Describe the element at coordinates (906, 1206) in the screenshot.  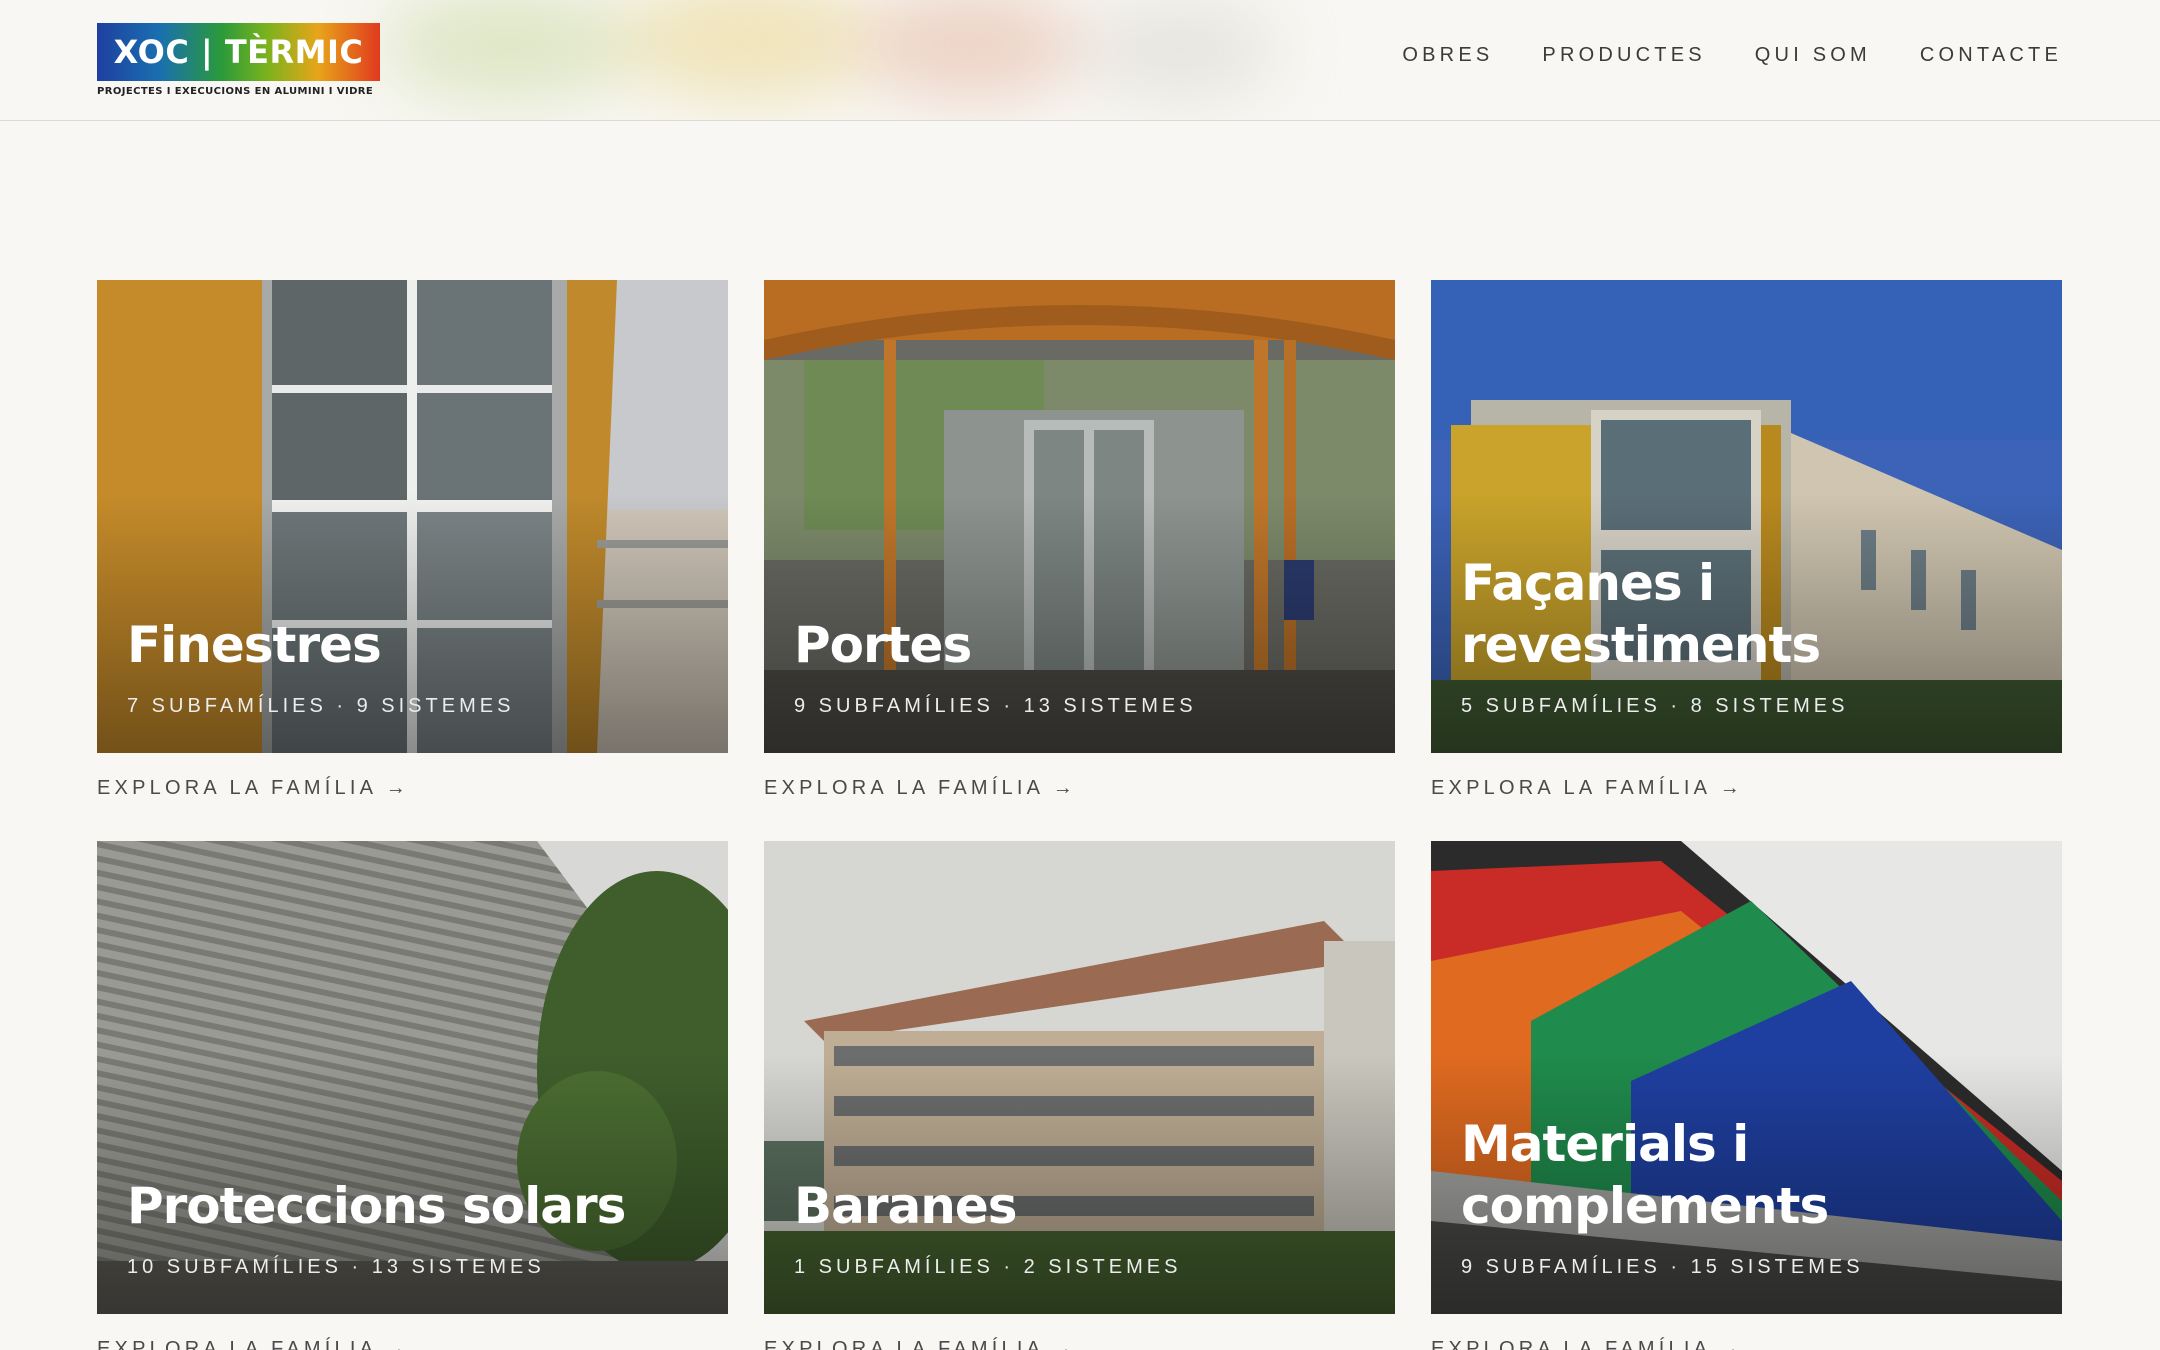
I see `family-title: Baranes` at that location.